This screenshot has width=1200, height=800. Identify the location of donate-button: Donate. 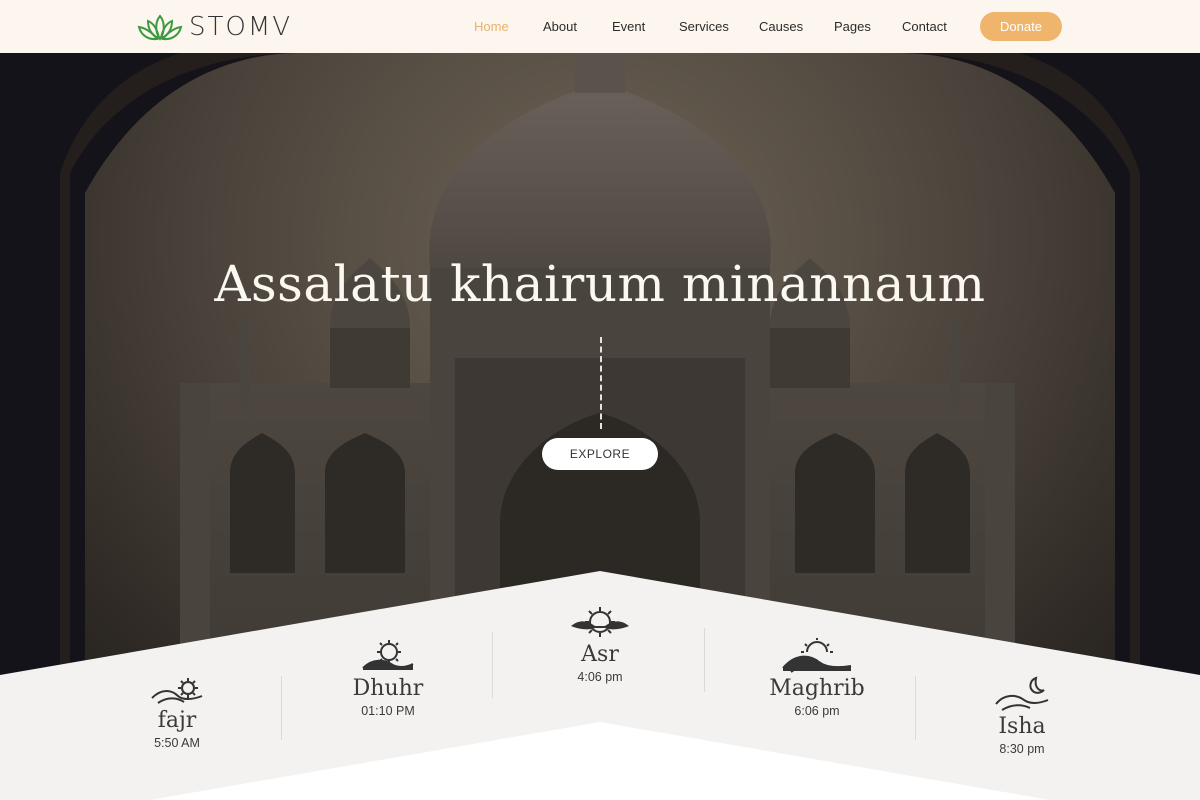
(1021, 26).